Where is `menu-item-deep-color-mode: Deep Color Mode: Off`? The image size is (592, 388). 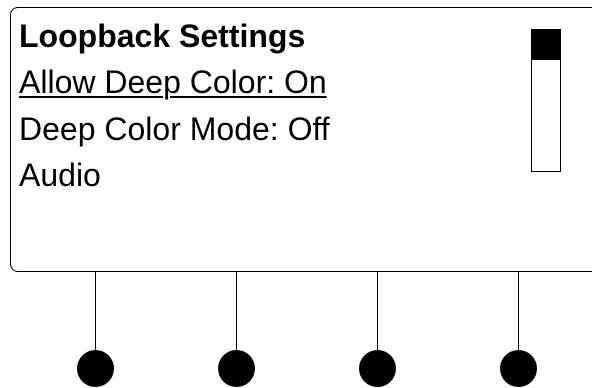
menu-item-deep-color-mode: Deep Color Mode: Off is located at coordinates (174, 129).